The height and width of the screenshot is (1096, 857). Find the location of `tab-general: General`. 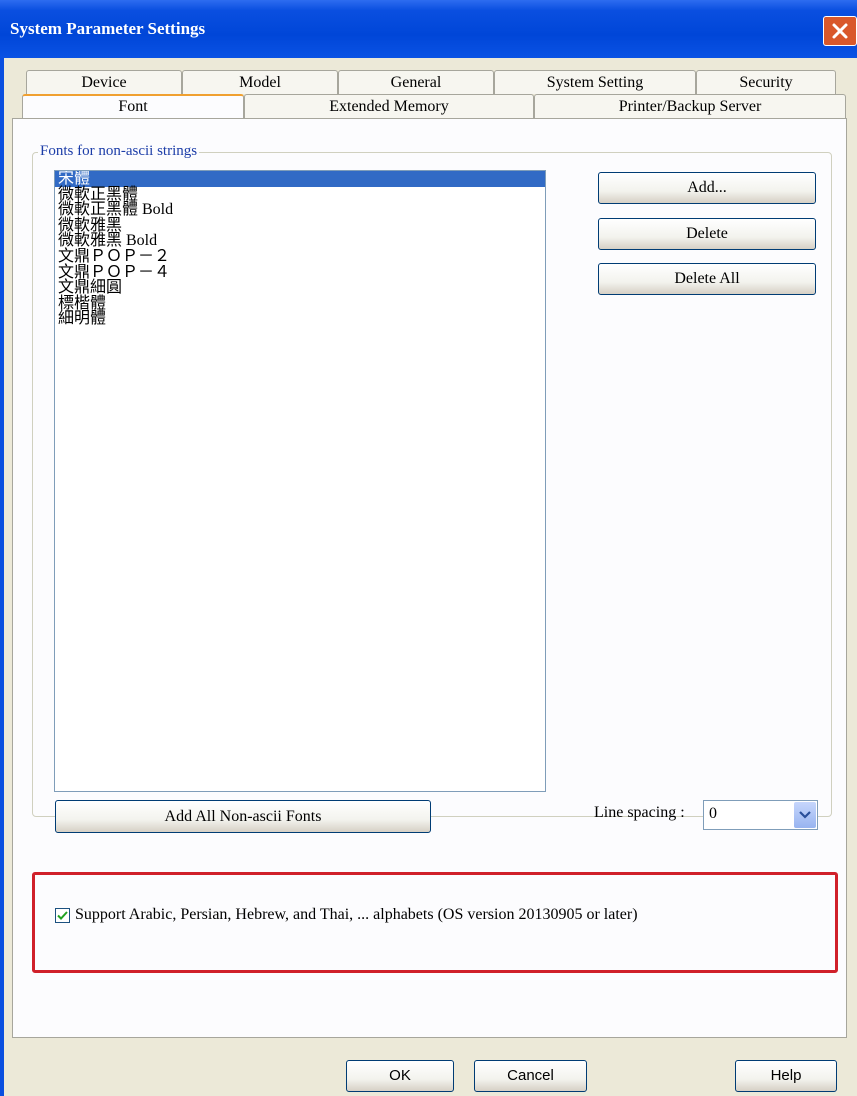

tab-general: General is located at coordinates (416, 82).